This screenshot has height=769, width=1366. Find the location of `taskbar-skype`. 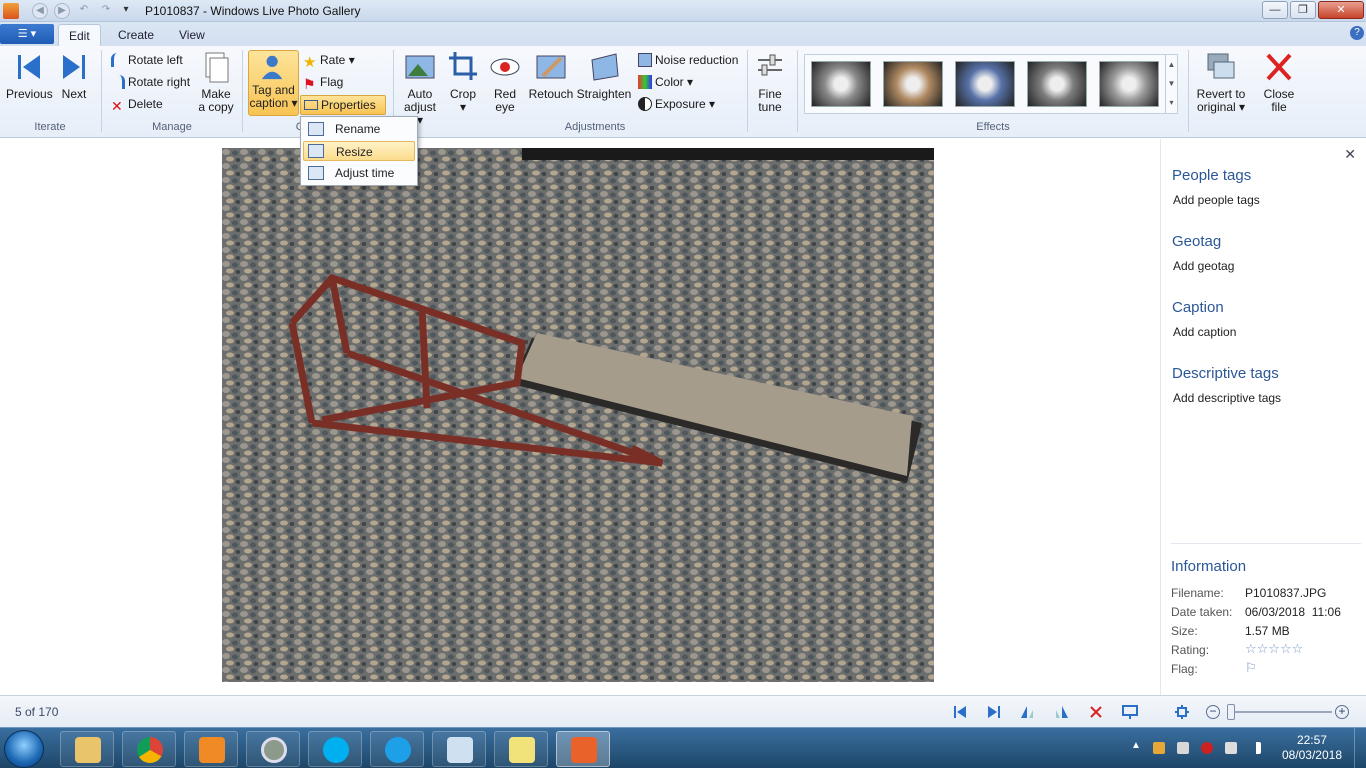

taskbar-skype is located at coordinates (335, 749).